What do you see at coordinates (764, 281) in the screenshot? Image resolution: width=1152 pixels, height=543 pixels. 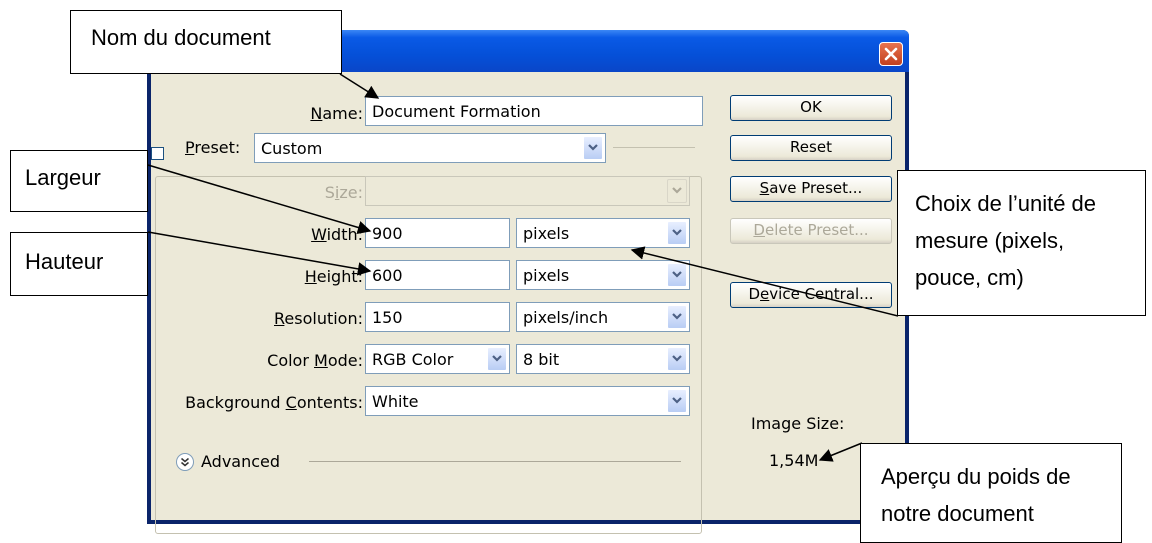 I see `arrow-unite` at bounding box center [764, 281].